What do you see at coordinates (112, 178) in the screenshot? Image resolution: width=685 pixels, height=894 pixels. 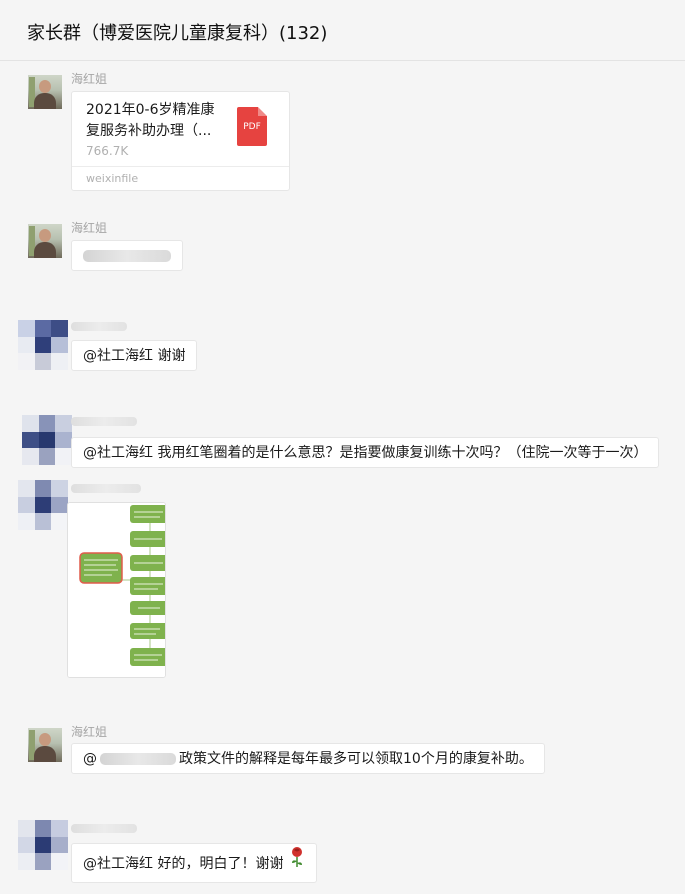 I see `file-source: weixinfile` at bounding box center [112, 178].